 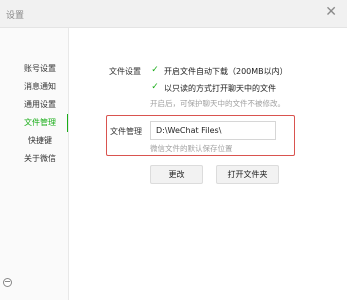 I want to click on readonly-open-checkbox: ✓, so click(x=155, y=87).